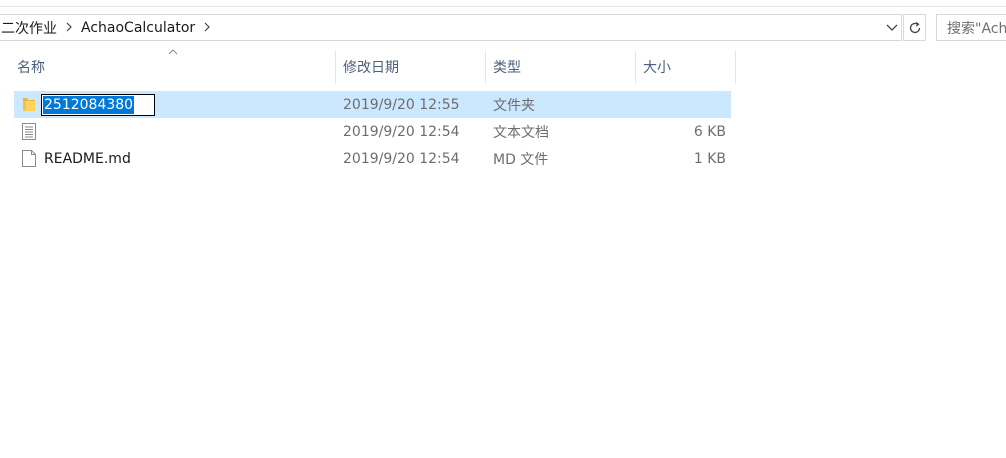 The height and width of the screenshot is (458, 1006). Describe the element at coordinates (451, 27) in the screenshot. I see `address-bar: 二次作业 AchaoCalculator` at that location.